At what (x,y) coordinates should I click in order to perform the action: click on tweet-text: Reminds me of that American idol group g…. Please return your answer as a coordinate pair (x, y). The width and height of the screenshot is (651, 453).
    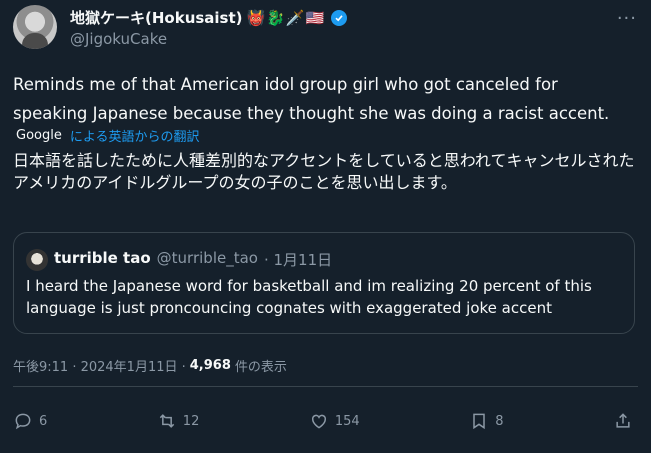
    Looking at the image, I should click on (311, 99).